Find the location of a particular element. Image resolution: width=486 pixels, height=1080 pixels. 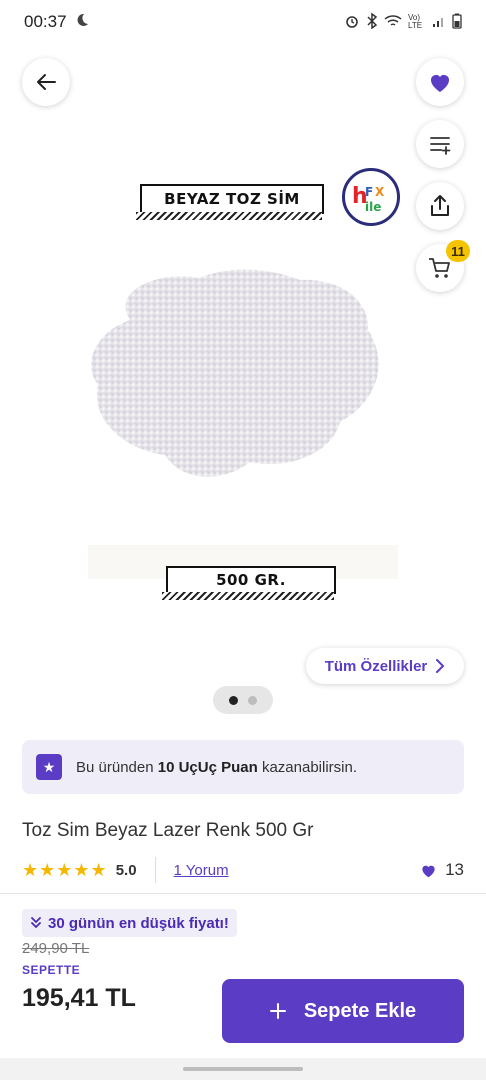

old-price: 249,90 TL is located at coordinates (56, 948).